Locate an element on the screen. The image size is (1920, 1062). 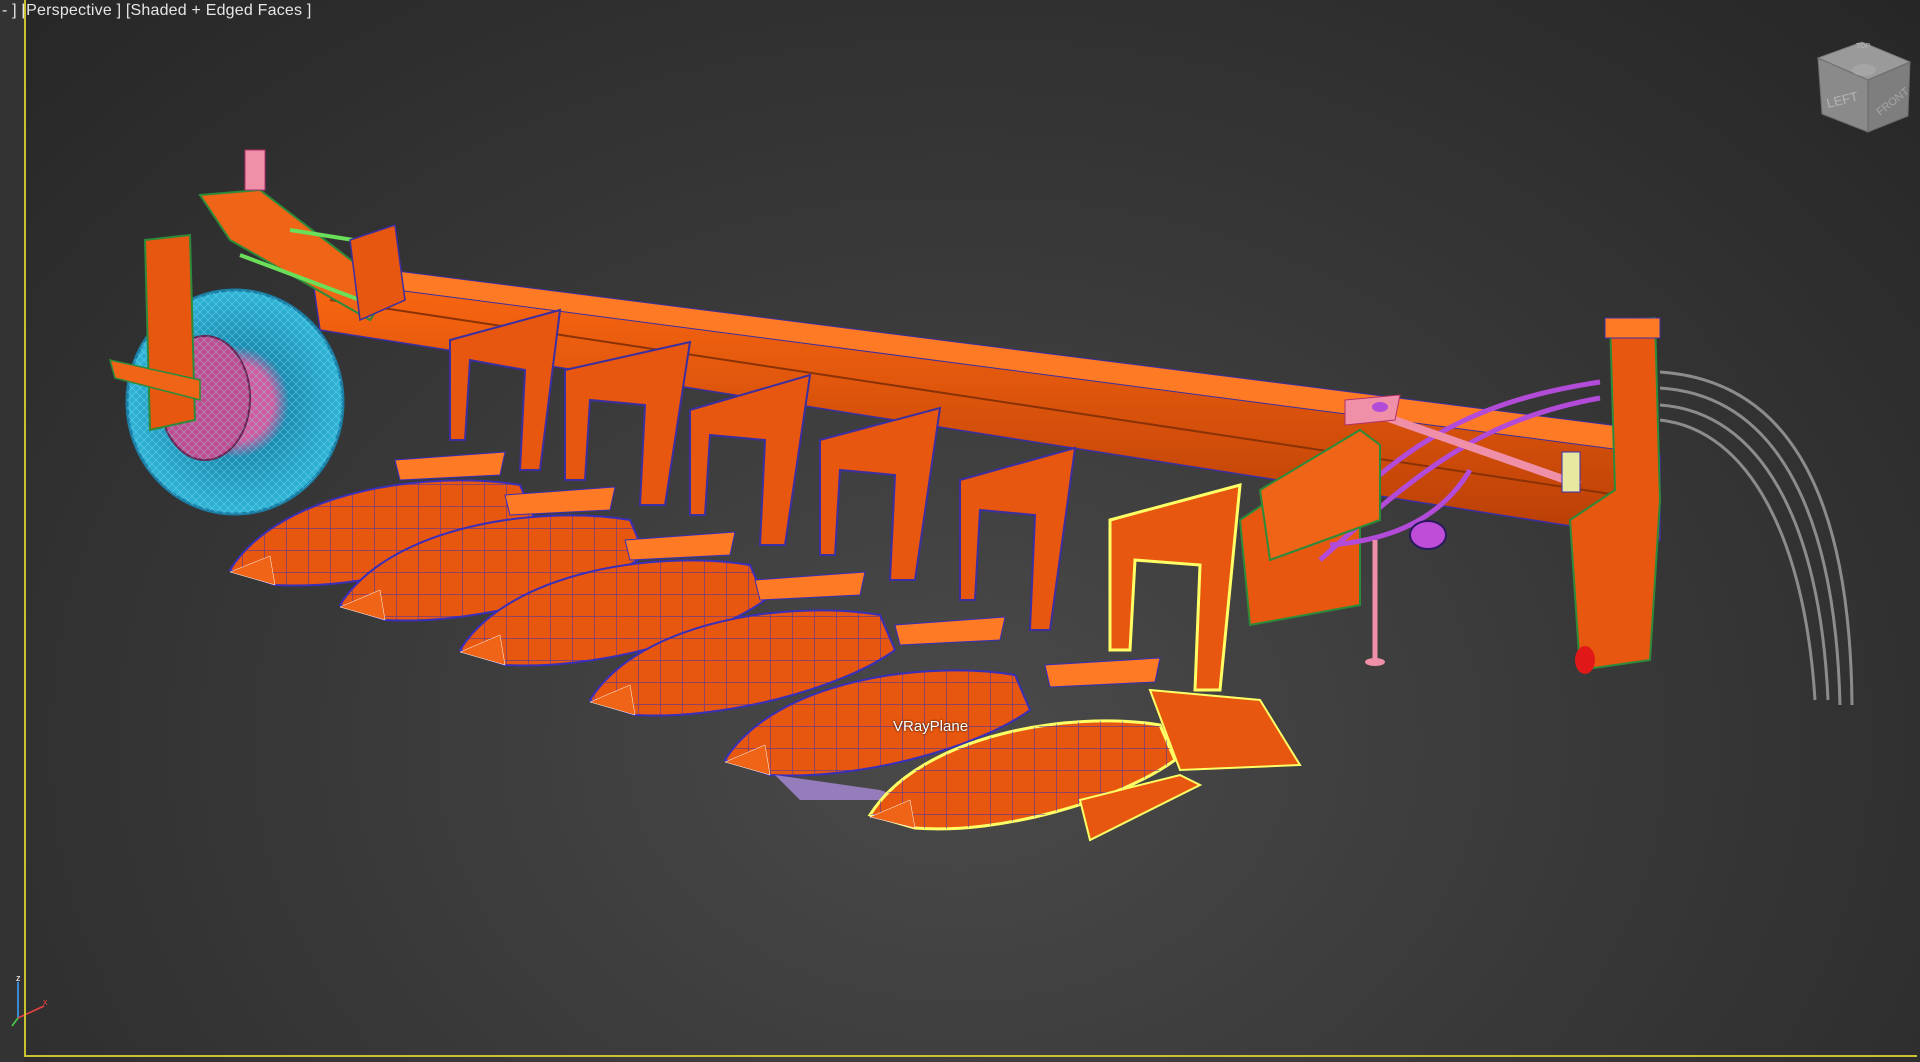
viewcube: TOP LEFT FRONT is located at coordinates (1860, 90).